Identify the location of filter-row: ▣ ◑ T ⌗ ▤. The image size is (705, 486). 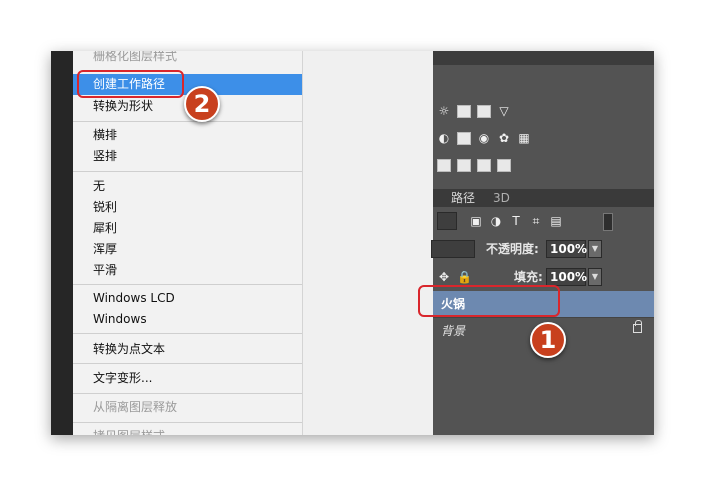
(543, 221).